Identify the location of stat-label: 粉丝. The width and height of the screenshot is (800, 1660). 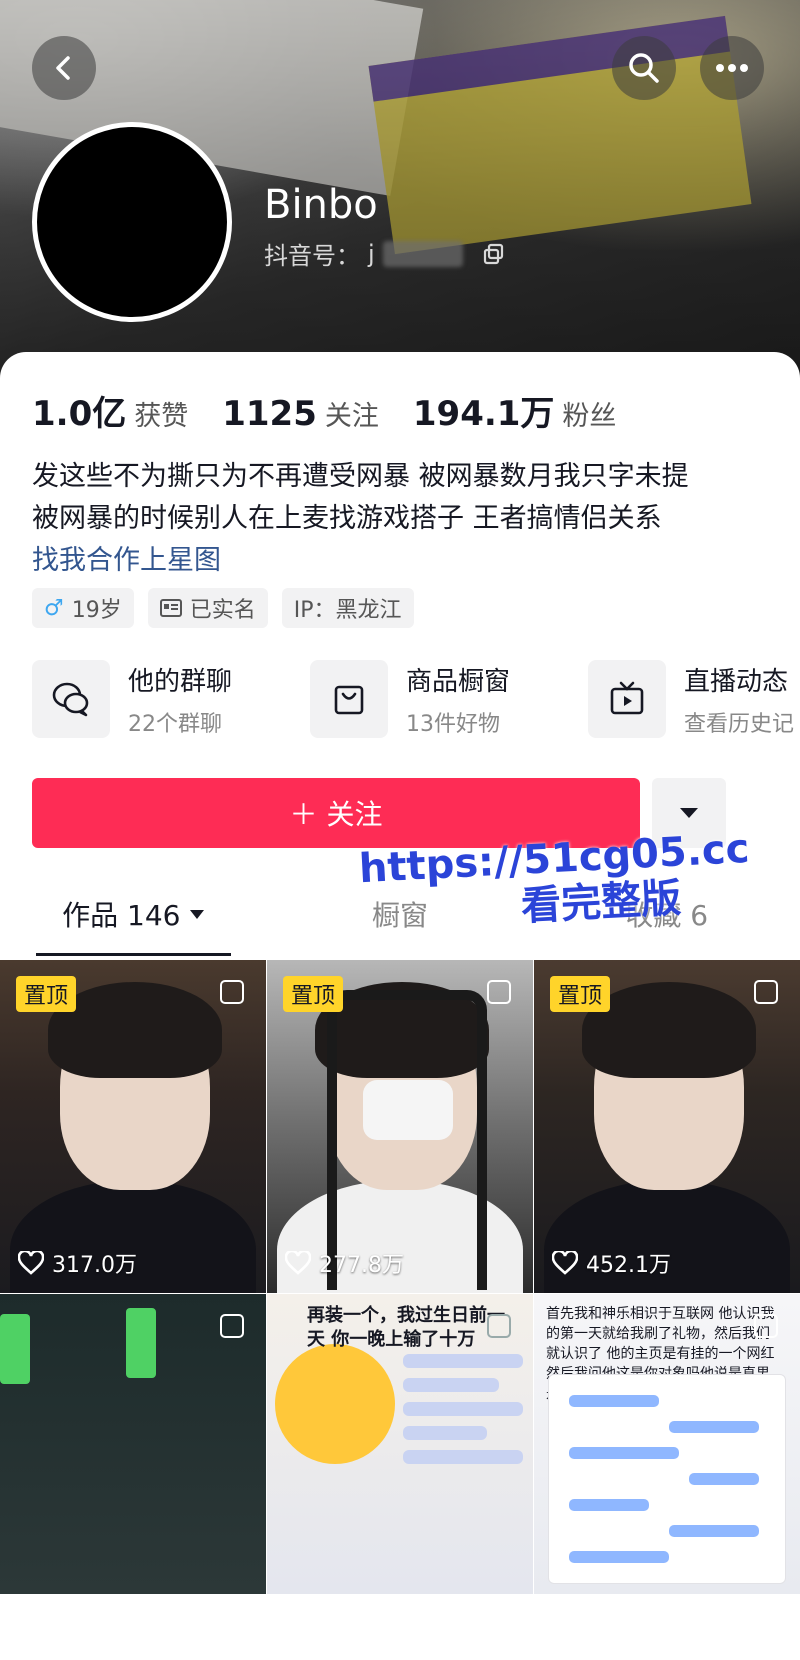
(589, 416).